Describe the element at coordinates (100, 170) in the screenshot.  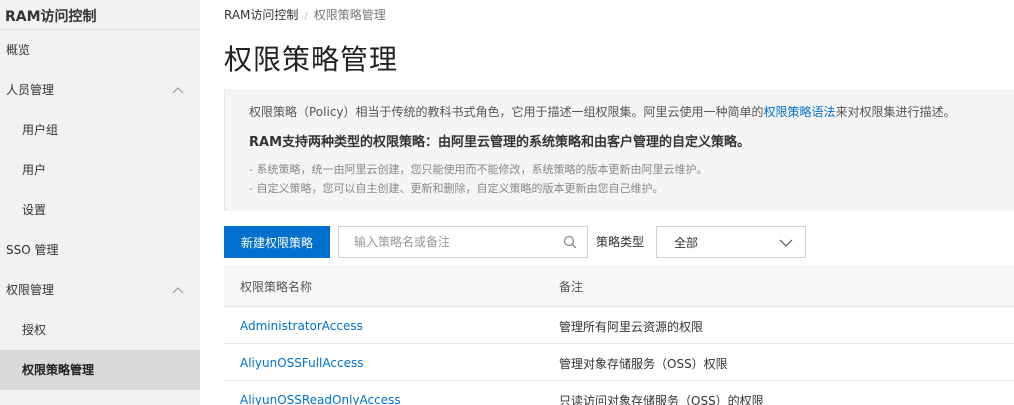
I see `sidebar-item-users: 用户` at that location.